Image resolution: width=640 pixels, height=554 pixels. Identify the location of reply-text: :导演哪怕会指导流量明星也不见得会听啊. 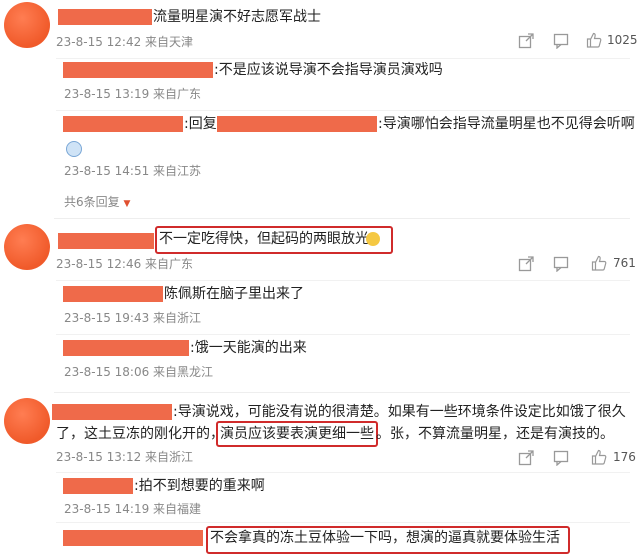
(506, 124).